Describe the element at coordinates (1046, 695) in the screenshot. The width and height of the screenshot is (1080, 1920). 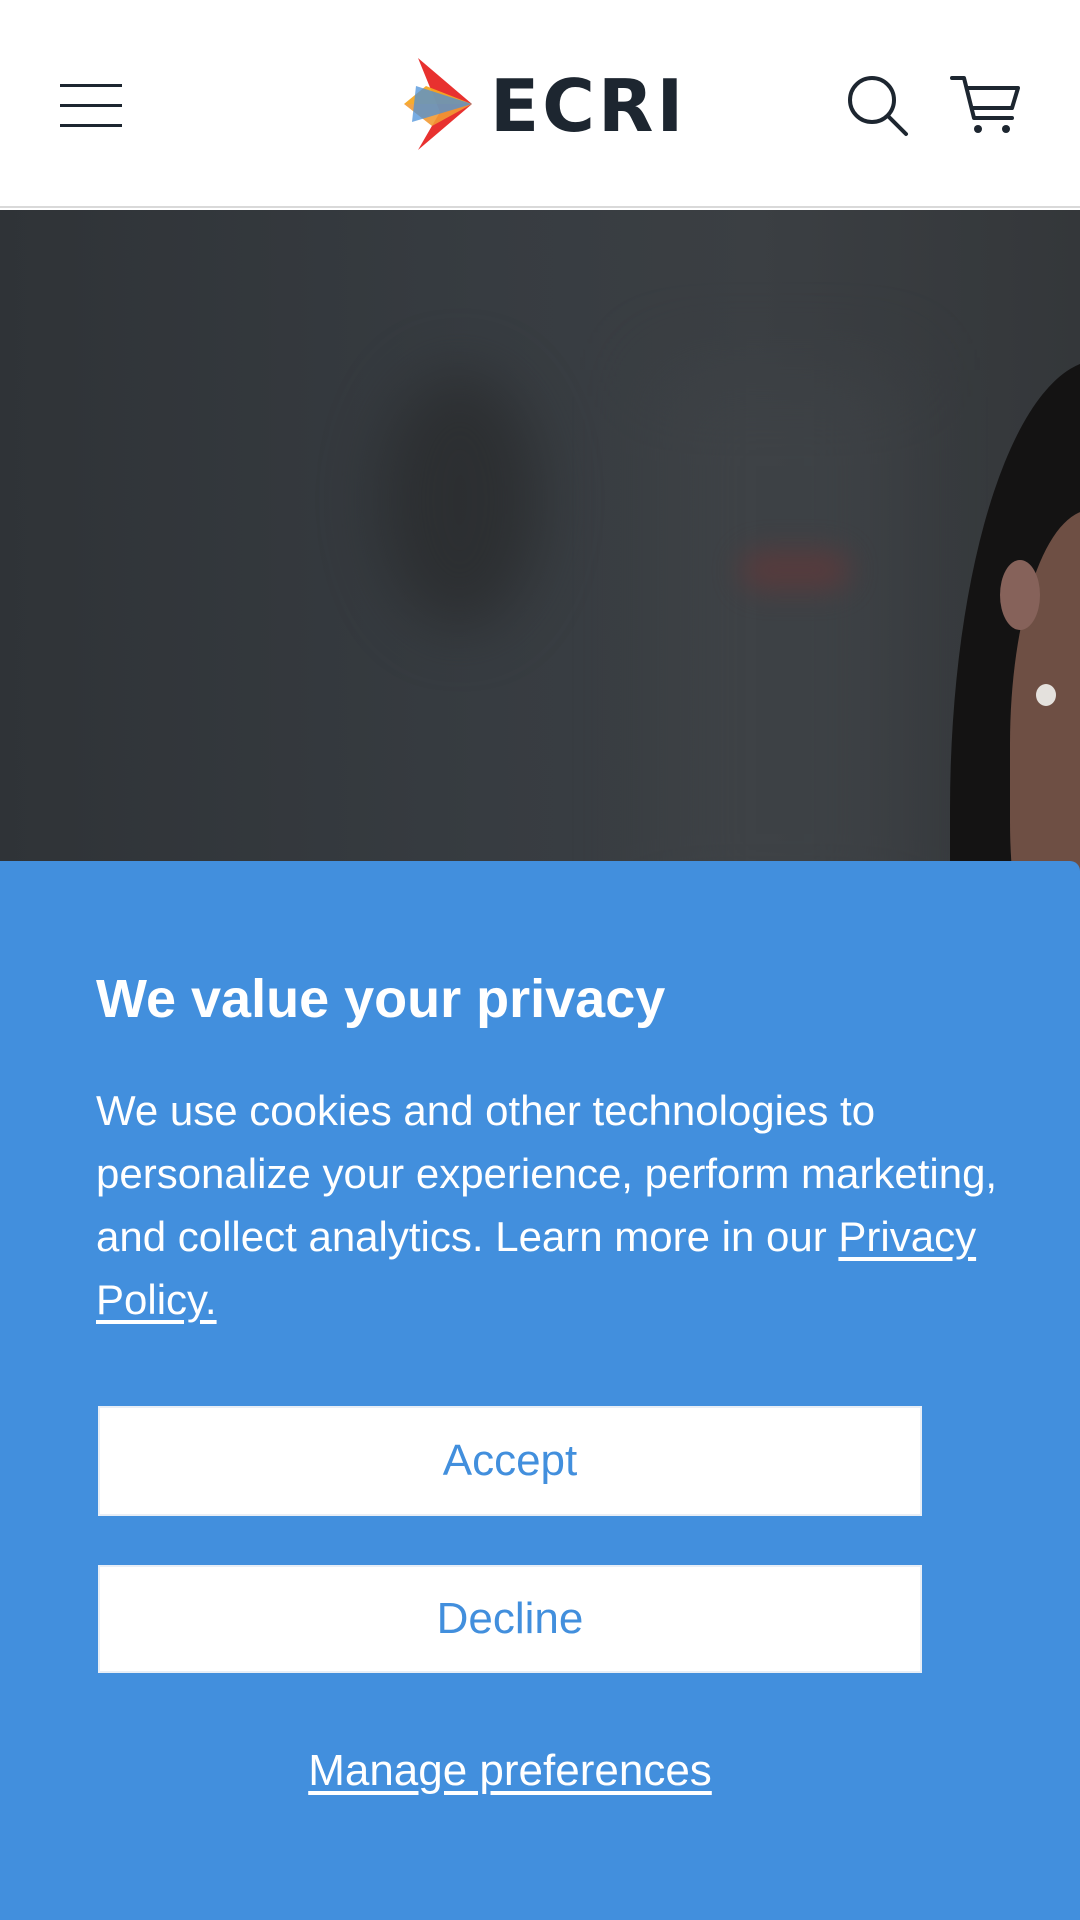
I see `hero-person-earring` at that location.